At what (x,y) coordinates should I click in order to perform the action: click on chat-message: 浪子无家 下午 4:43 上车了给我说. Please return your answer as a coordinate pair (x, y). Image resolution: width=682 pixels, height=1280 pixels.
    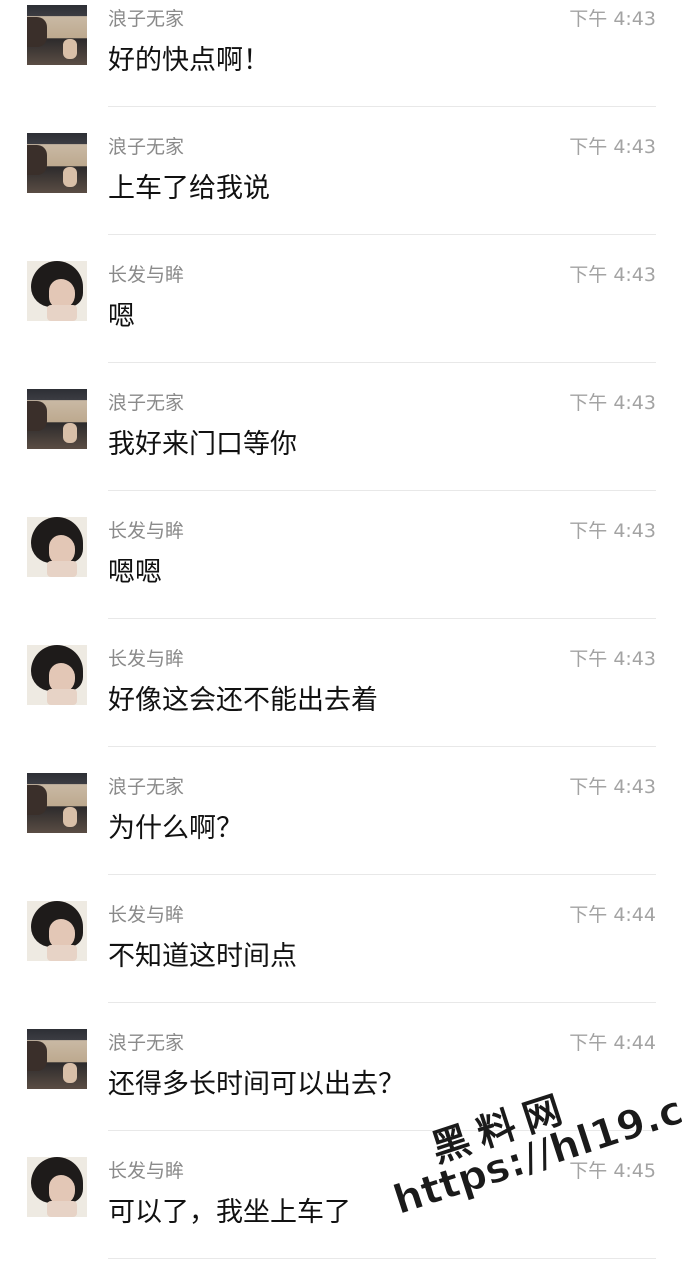
    Looking at the image, I should click on (341, 192).